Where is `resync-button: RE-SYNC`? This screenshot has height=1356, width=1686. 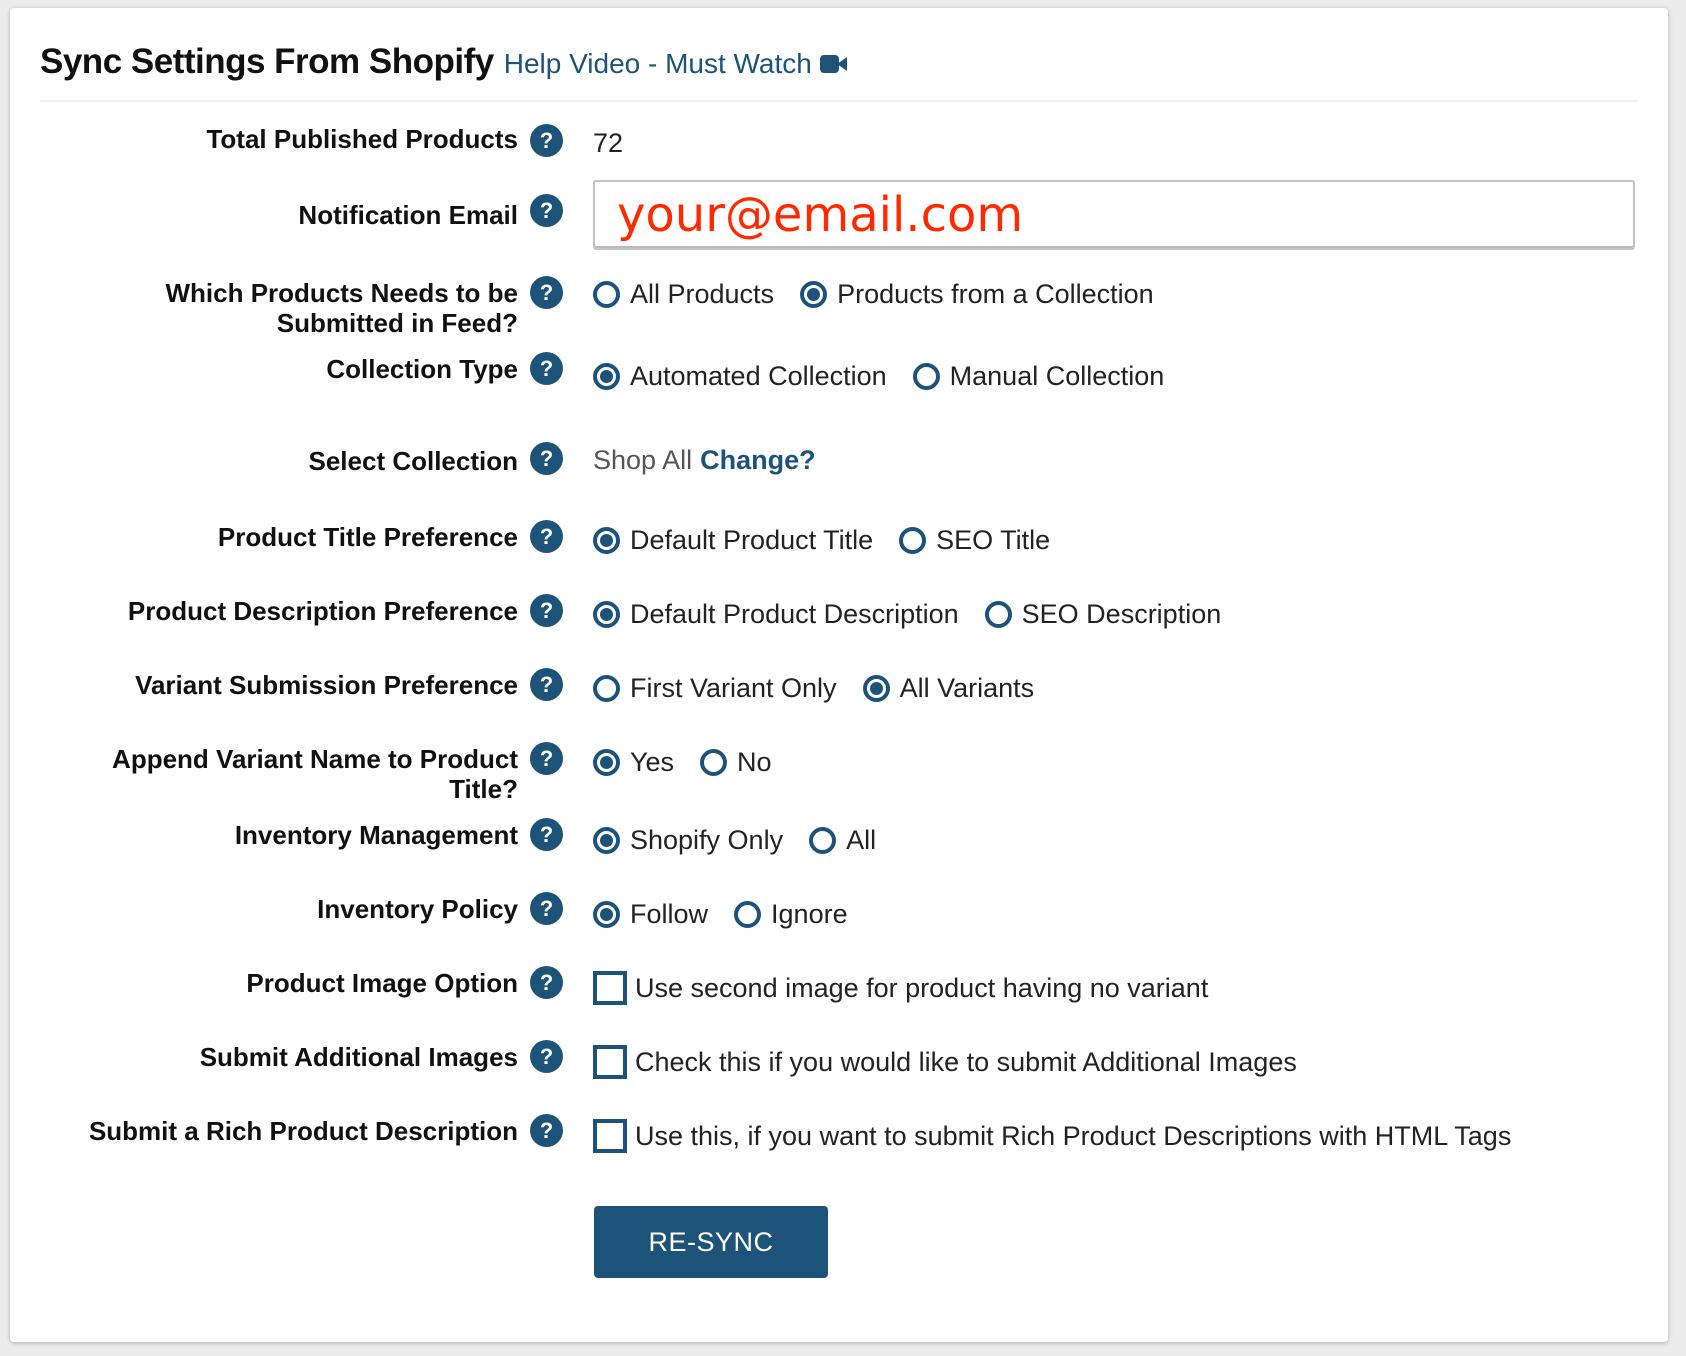 resync-button: RE-SYNC is located at coordinates (711, 1242).